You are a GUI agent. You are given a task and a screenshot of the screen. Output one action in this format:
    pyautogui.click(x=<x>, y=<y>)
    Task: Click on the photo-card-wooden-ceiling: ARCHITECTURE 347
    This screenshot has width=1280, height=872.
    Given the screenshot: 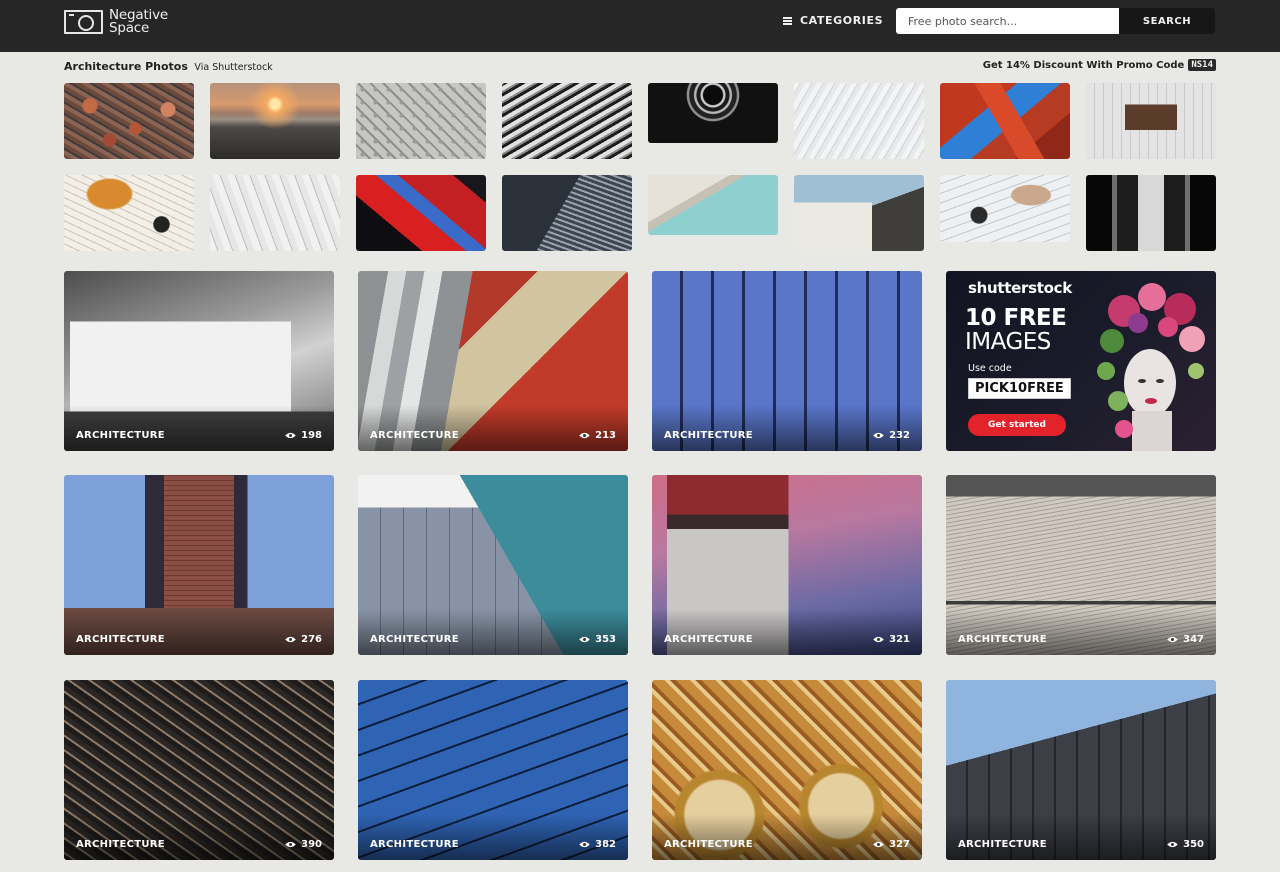 What is the action you would take?
    pyautogui.click(x=1081, y=565)
    